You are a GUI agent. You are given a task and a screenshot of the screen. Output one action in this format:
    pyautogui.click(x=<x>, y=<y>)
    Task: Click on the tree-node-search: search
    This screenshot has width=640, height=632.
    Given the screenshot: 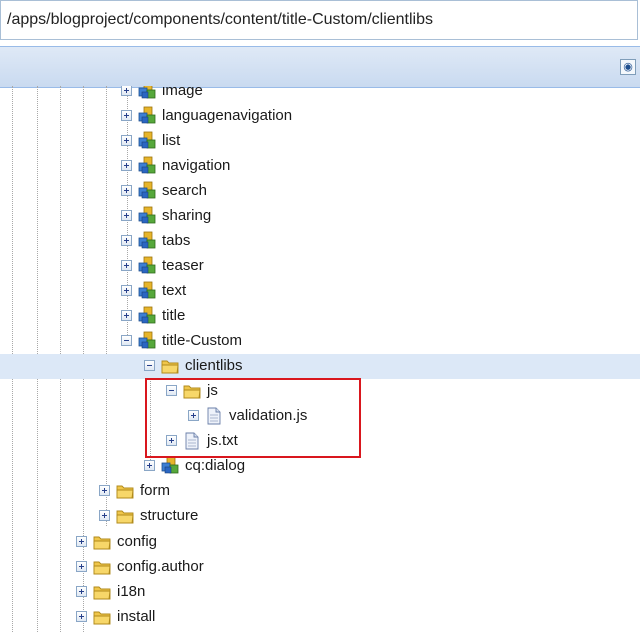 What is the action you would take?
    pyautogui.click(x=320, y=191)
    